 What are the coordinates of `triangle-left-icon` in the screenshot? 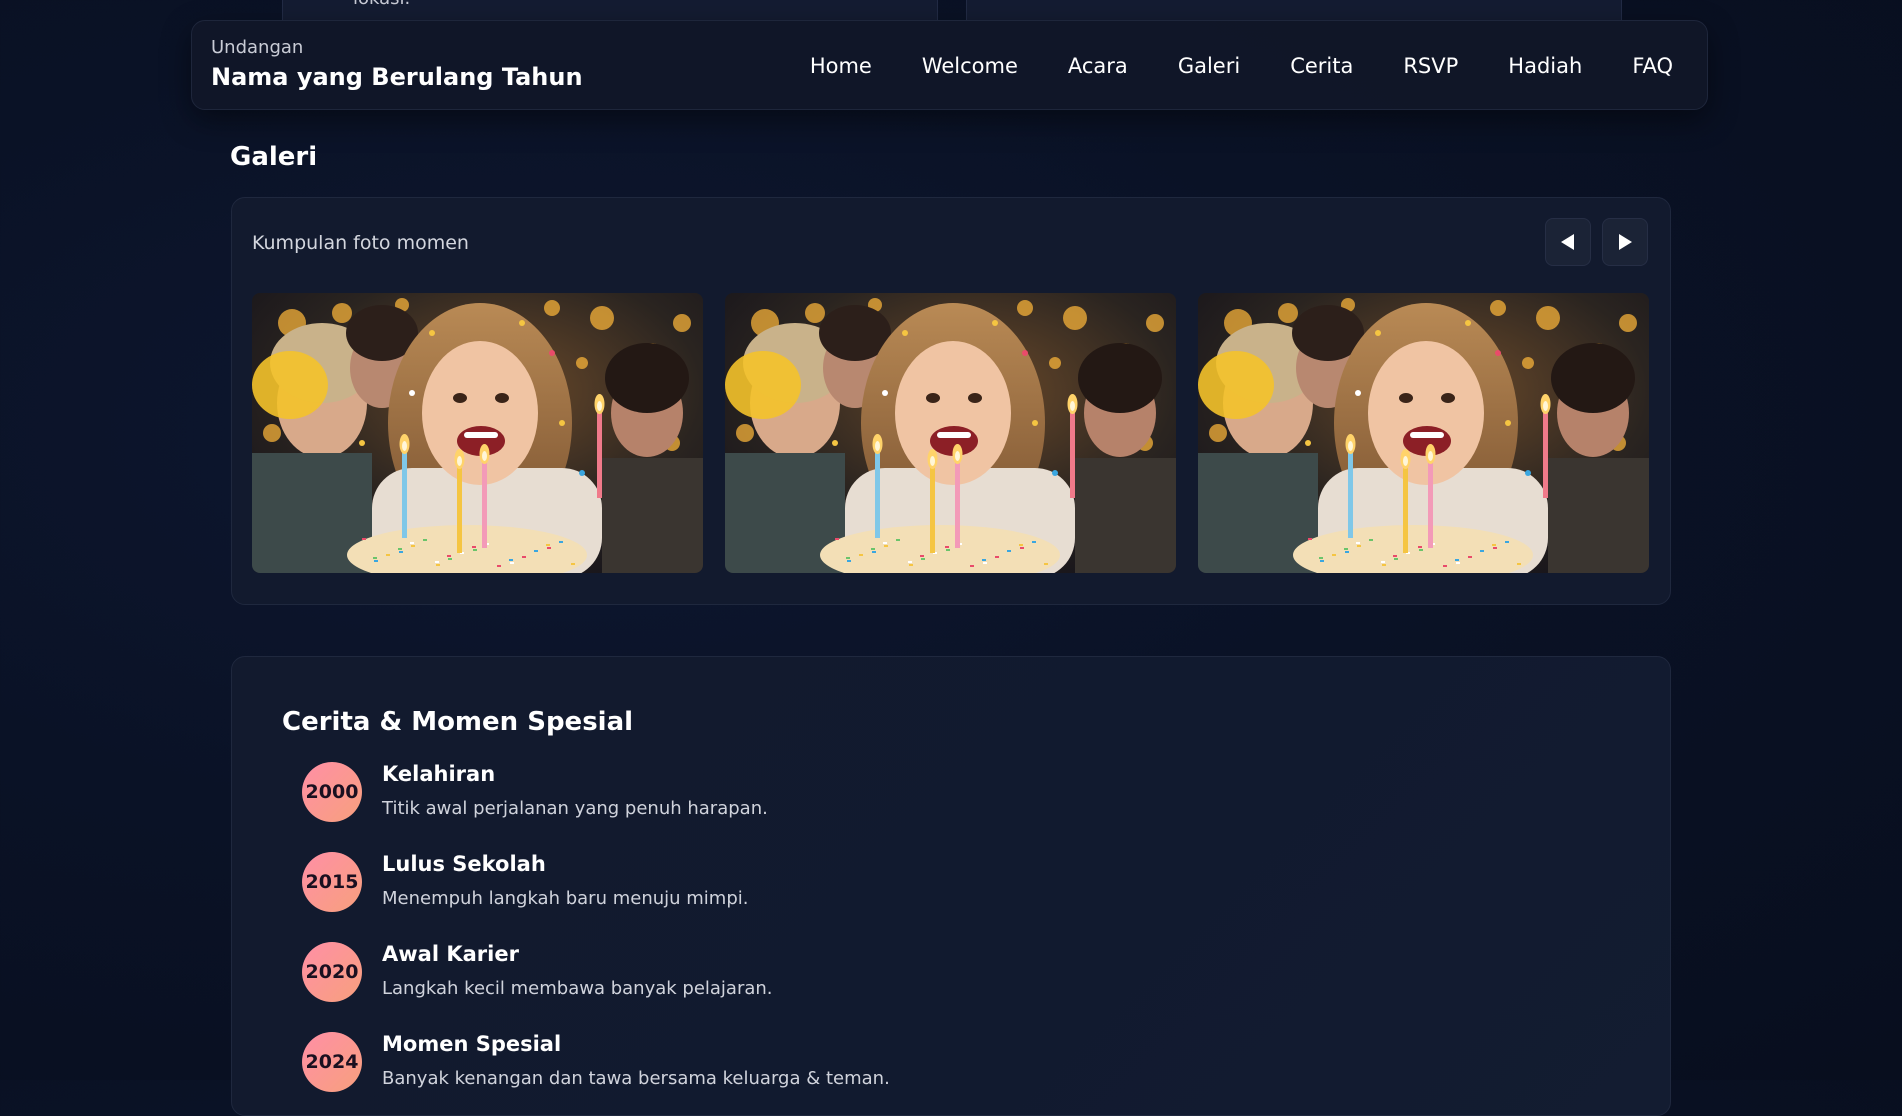 It's located at (1567, 242).